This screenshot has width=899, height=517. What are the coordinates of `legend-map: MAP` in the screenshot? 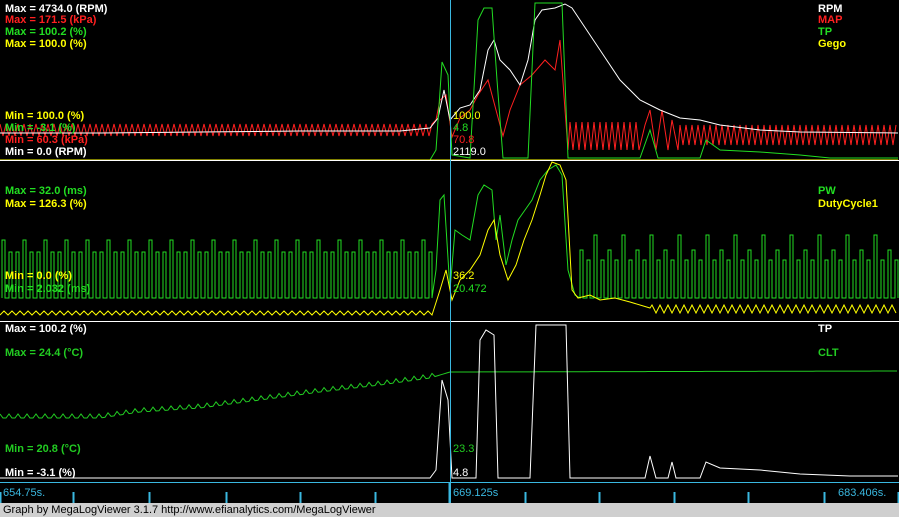 It's located at (830, 20).